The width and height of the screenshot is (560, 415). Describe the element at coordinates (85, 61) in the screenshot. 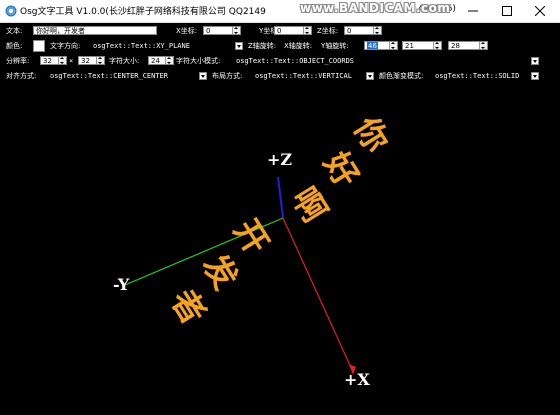

I see `resolution-height-value: 32` at that location.